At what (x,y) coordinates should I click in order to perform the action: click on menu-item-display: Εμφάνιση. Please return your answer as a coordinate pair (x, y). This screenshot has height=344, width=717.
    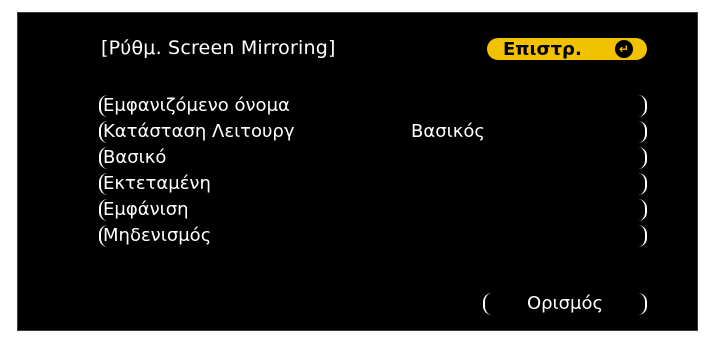
    Looking at the image, I should click on (373, 210).